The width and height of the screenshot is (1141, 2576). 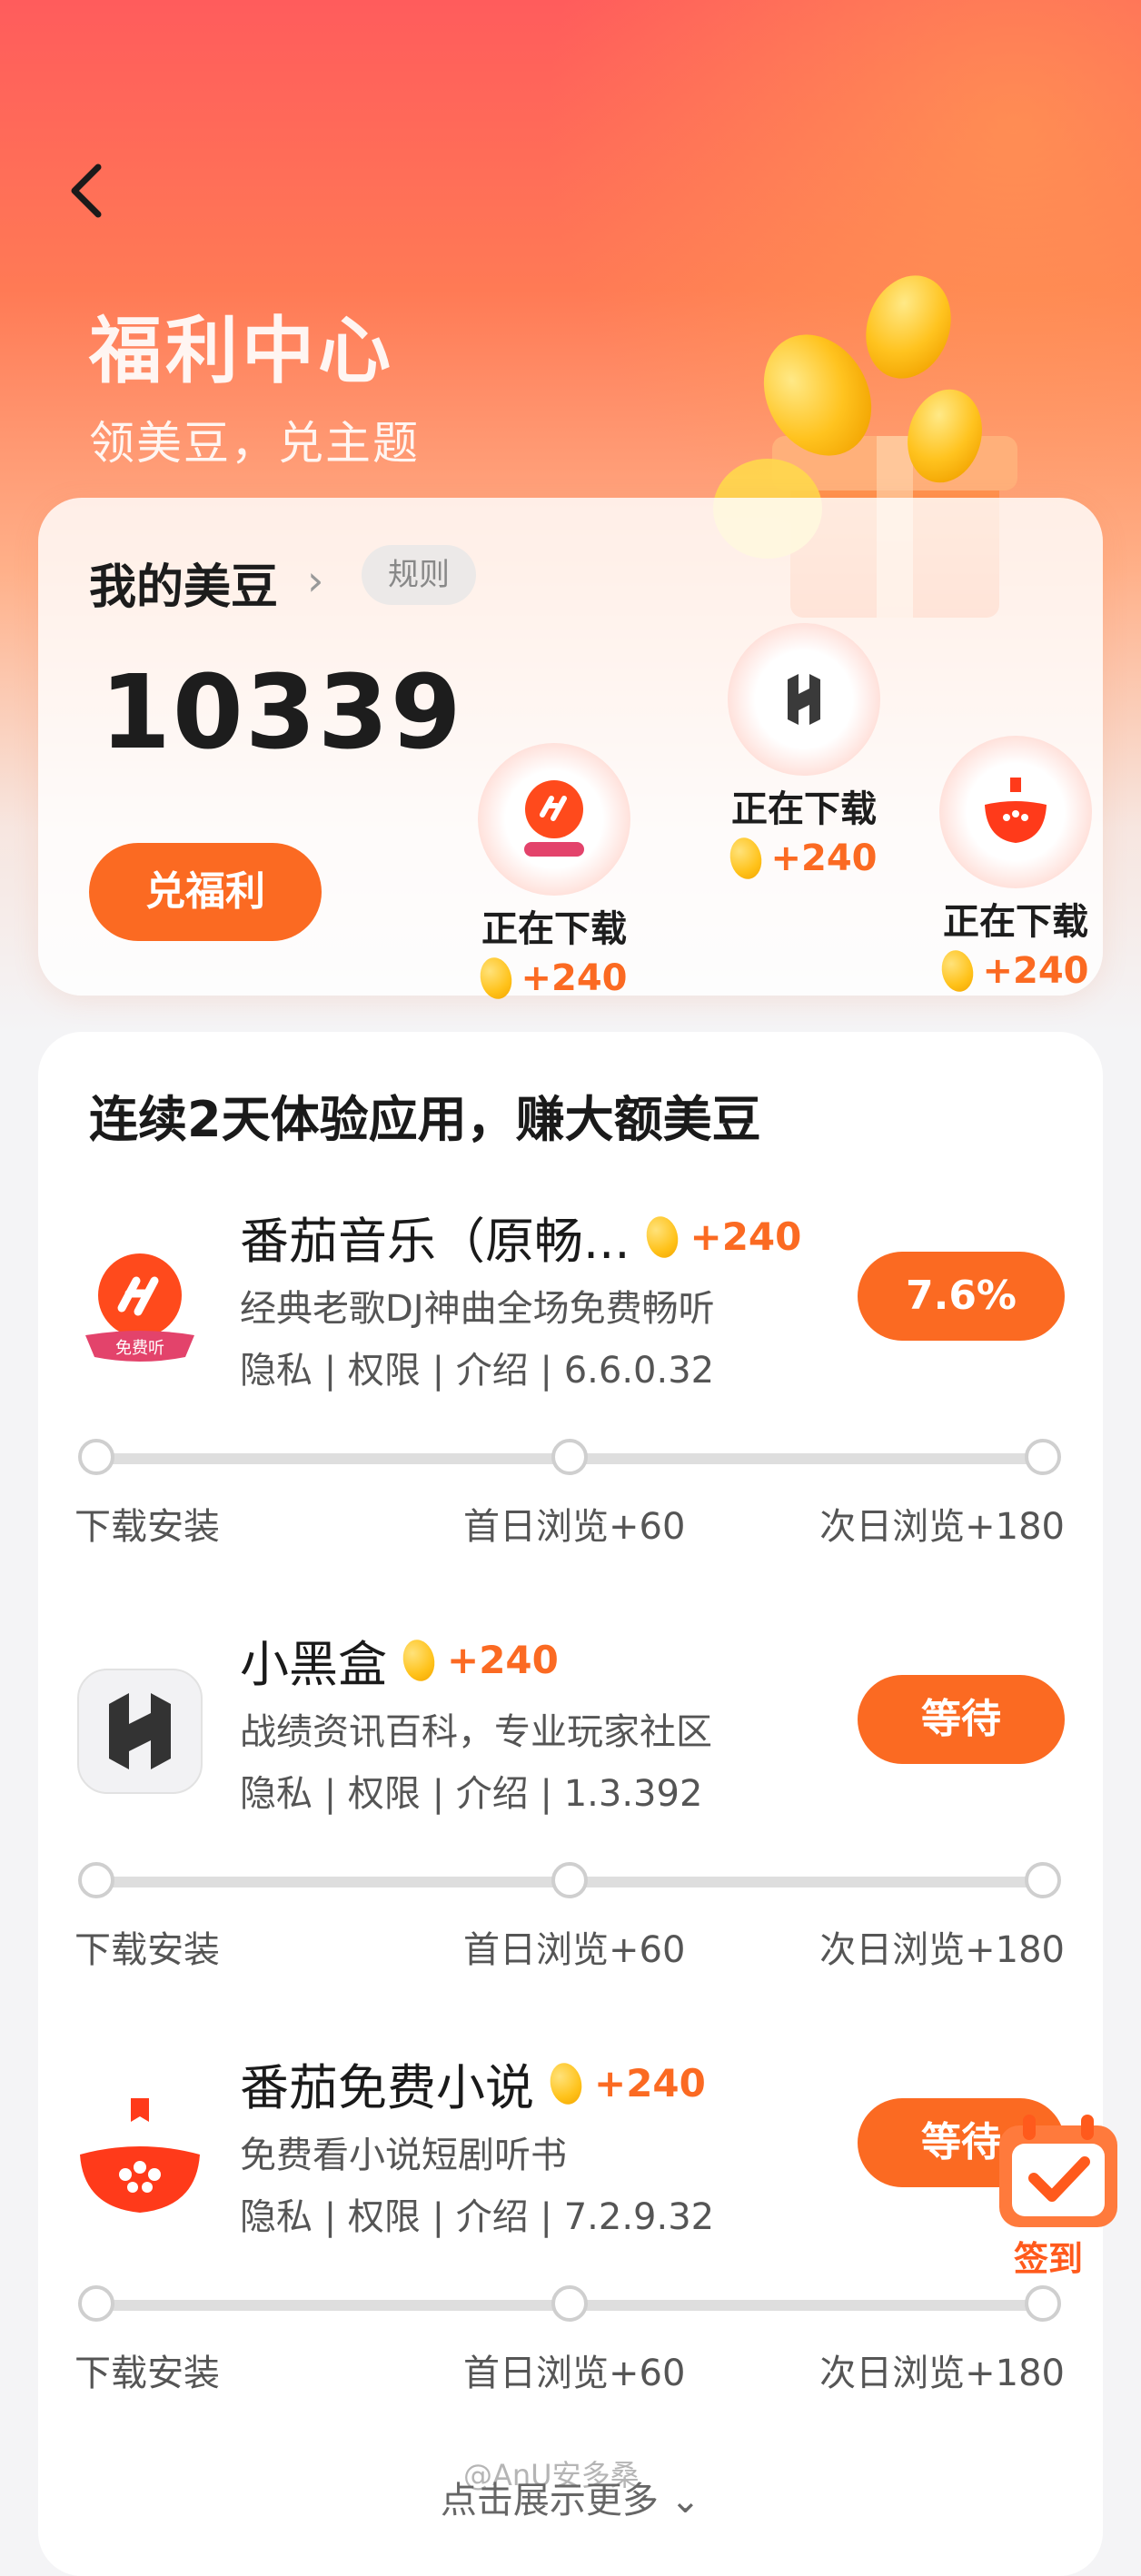 I want to click on app-meta-links: 隐私 | 权限 | 介绍 | 7.2.9.32, so click(x=477, y=2213).